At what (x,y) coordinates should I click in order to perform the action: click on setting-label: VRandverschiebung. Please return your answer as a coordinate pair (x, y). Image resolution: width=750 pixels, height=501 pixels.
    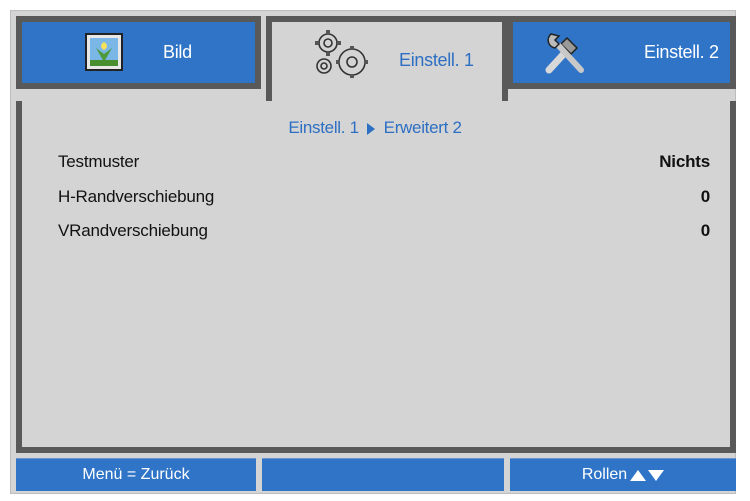
    Looking at the image, I should click on (133, 230).